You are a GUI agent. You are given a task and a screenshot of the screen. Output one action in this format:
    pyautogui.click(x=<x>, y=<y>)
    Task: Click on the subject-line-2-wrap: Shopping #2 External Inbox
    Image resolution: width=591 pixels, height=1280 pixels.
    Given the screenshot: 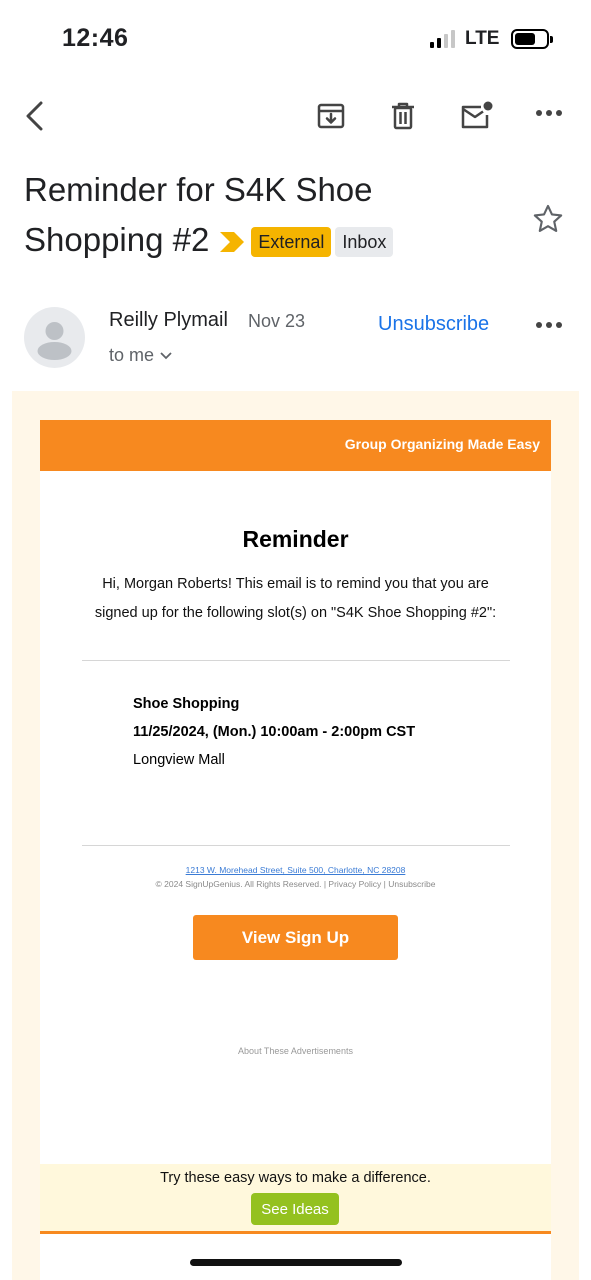 What is the action you would take?
    pyautogui.click(x=274, y=241)
    